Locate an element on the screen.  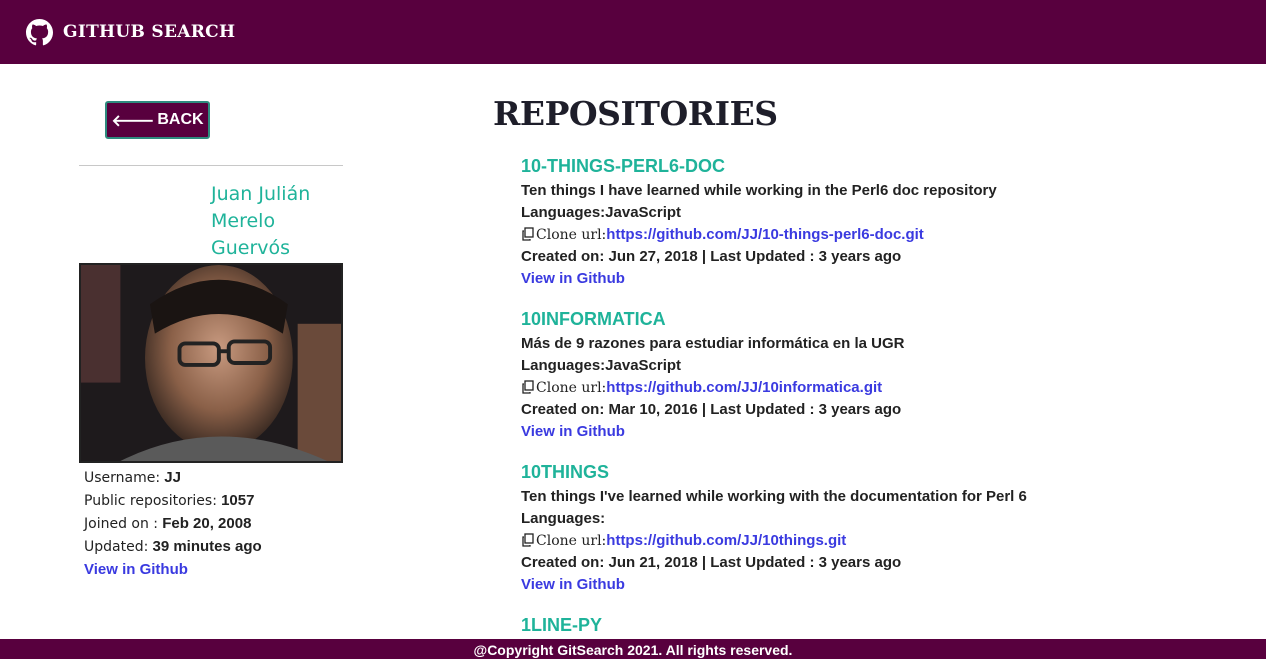
profile-divider is located at coordinates (211, 165).